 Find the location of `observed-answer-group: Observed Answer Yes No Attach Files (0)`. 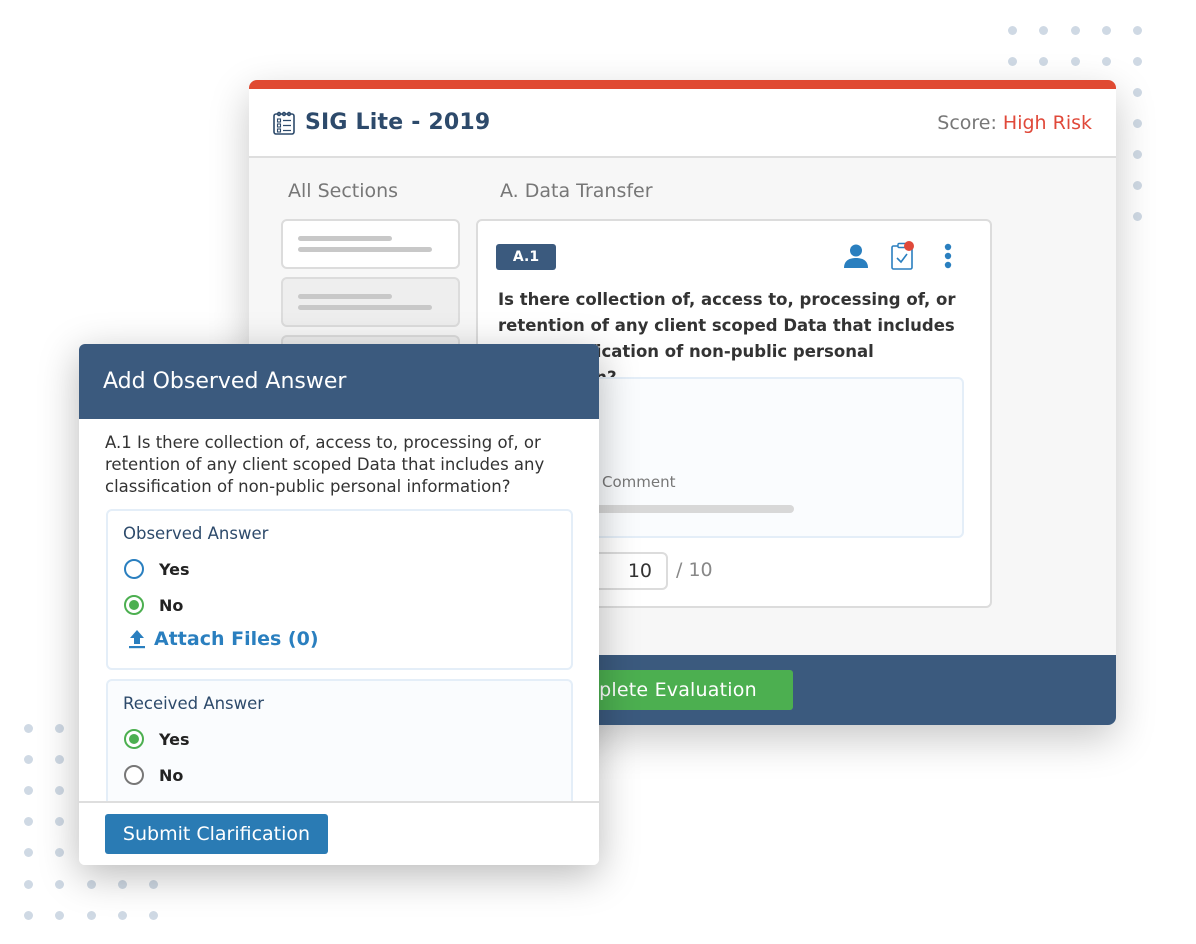

observed-answer-group: Observed Answer Yes No Attach Files (0) is located at coordinates (339, 589).